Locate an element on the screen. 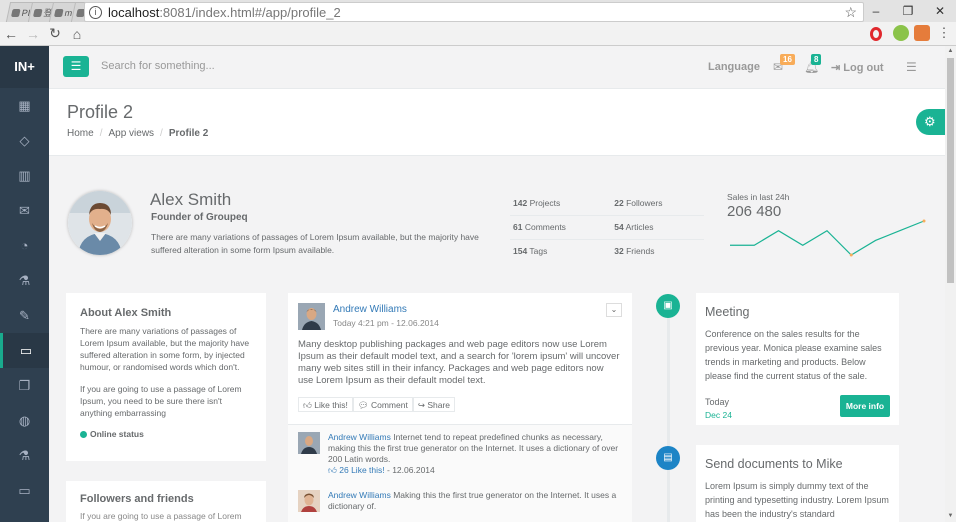  maximize-icon: ❐ is located at coordinates (908, 11).